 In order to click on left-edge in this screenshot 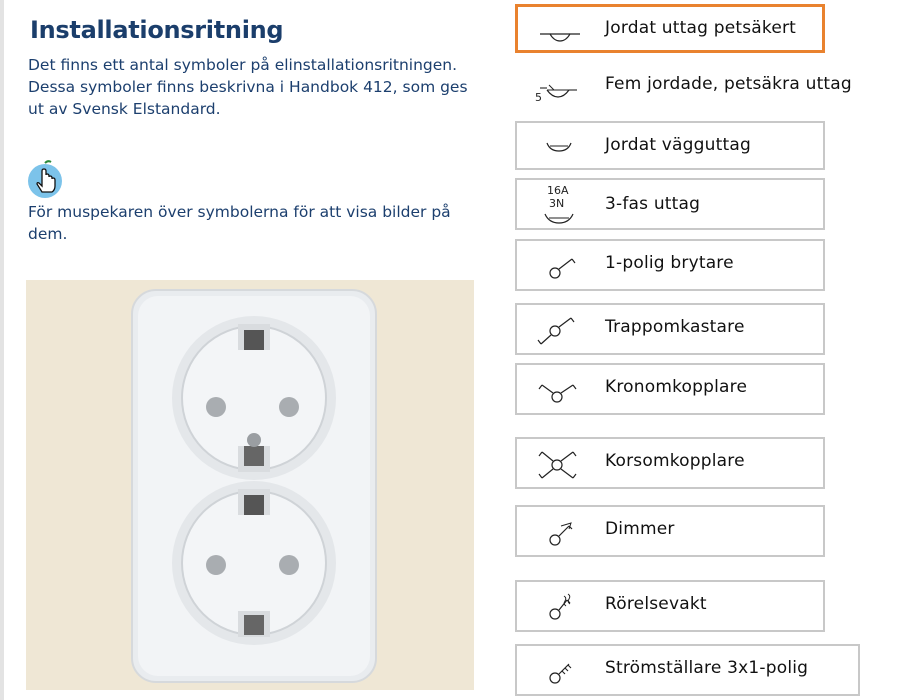, I will do `click(2, 350)`.